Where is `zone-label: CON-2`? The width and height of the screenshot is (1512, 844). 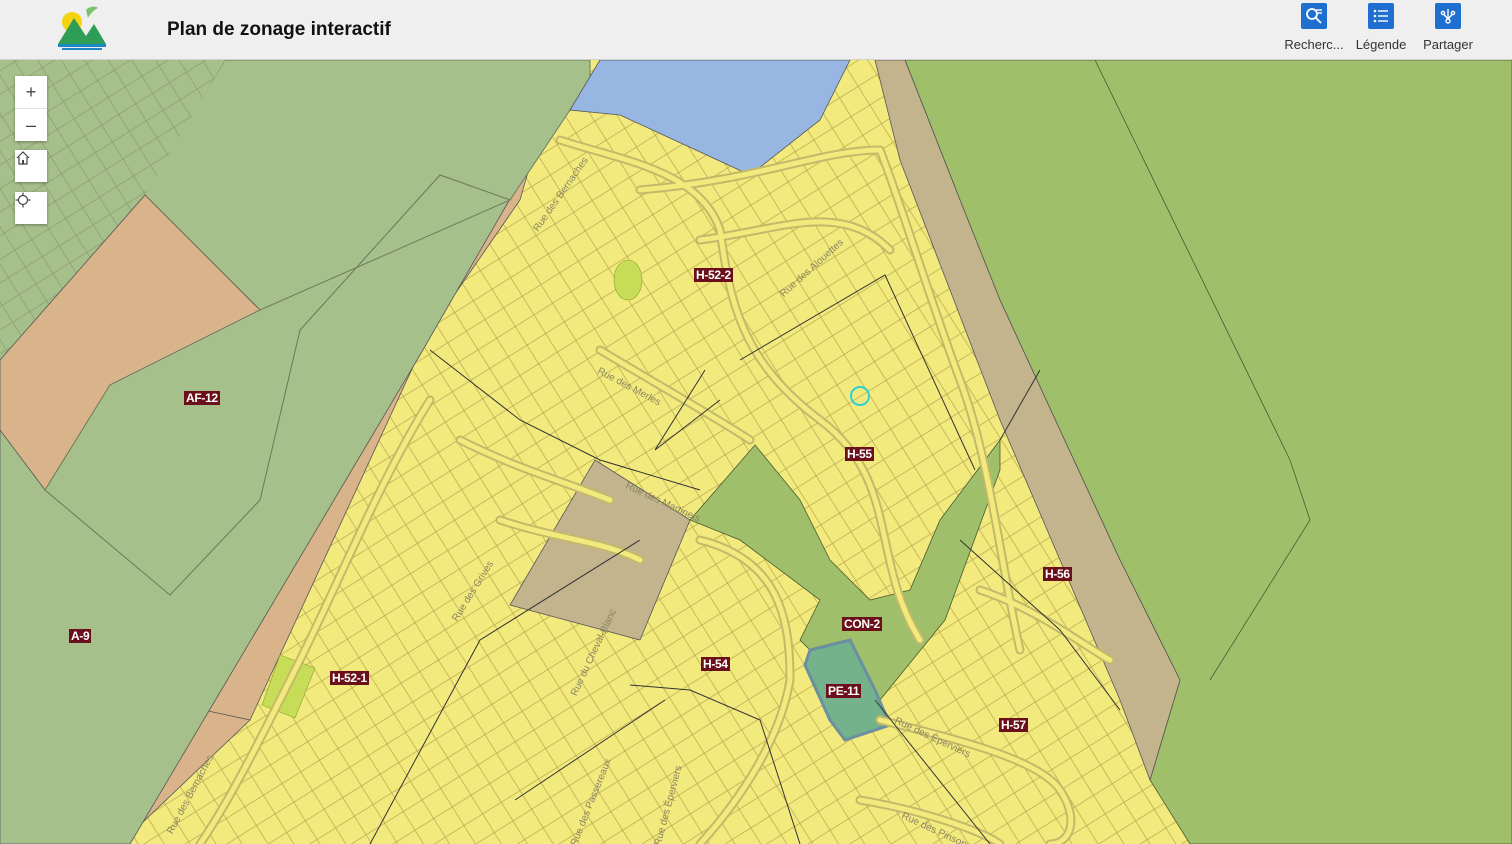
zone-label: CON-2 is located at coordinates (862, 624).